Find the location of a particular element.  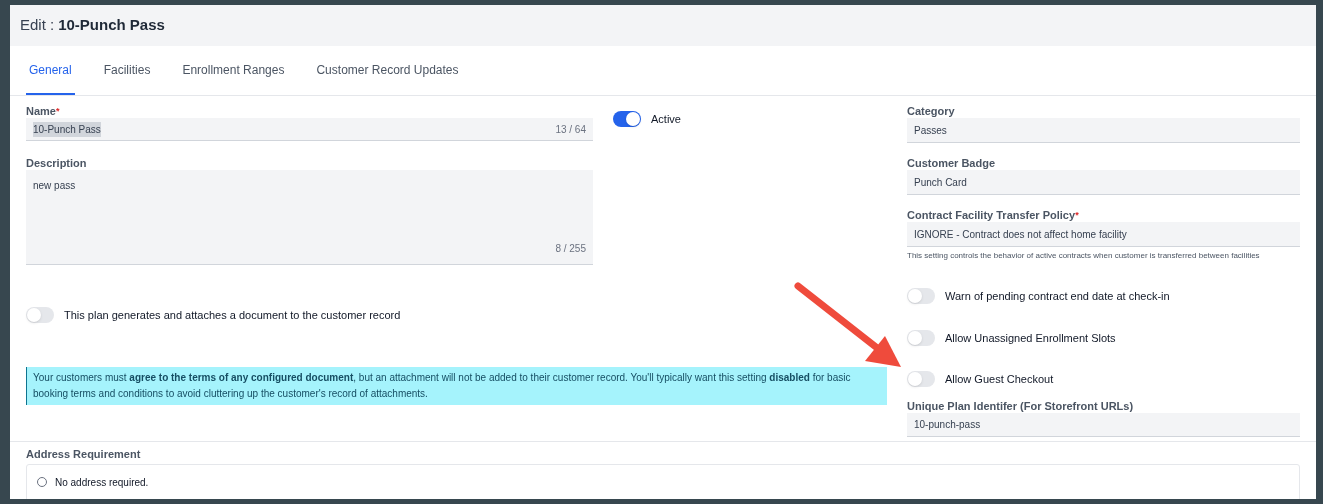

field-label: Customer Badge is located at coordinates (951, 163).